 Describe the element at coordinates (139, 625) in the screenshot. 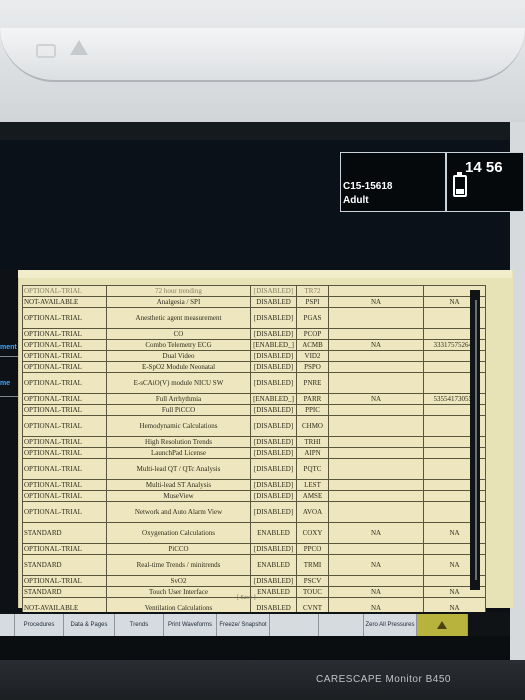

I see `trends-button: Trends` at that location.